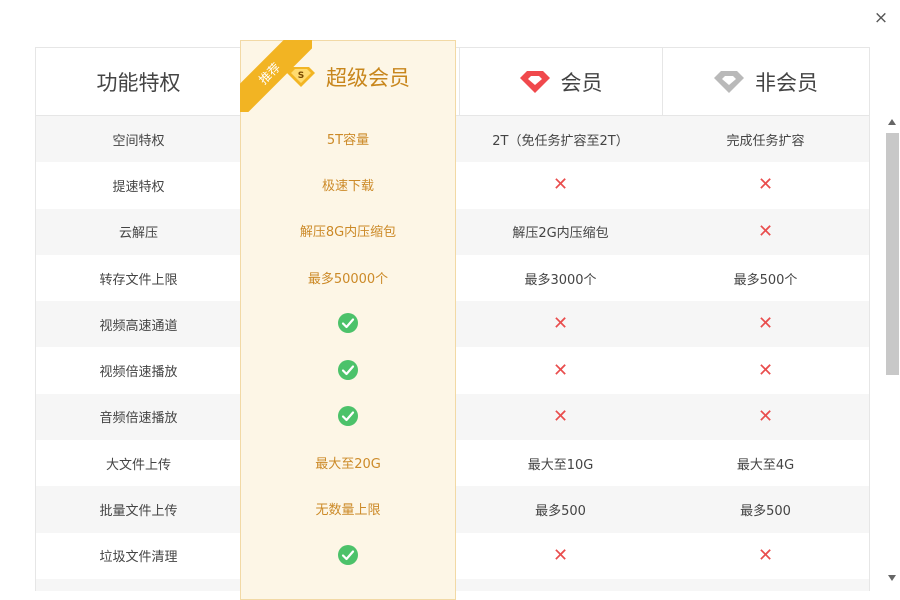 Image resolution: width=900 pixels, height=600 pixels. I want to click on feature-cell: 云解压, so click(138, 234).